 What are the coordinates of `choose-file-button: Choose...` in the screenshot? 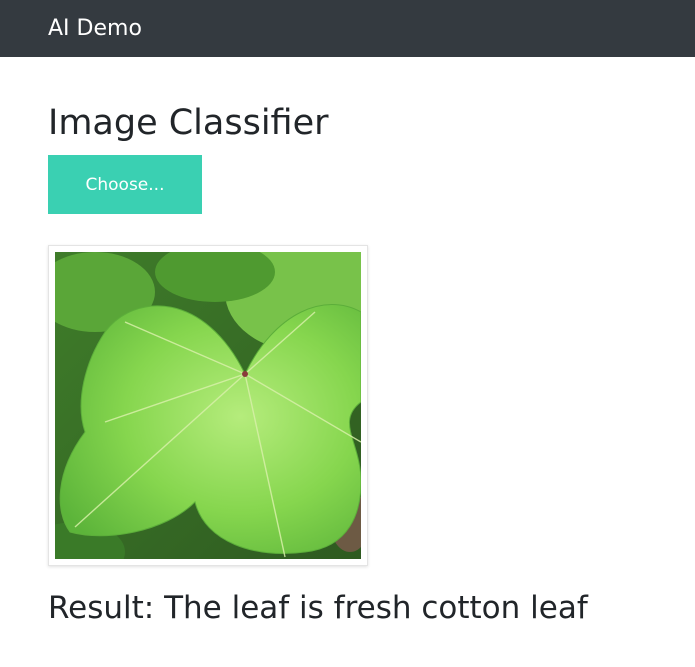 It's located at (125, 184).